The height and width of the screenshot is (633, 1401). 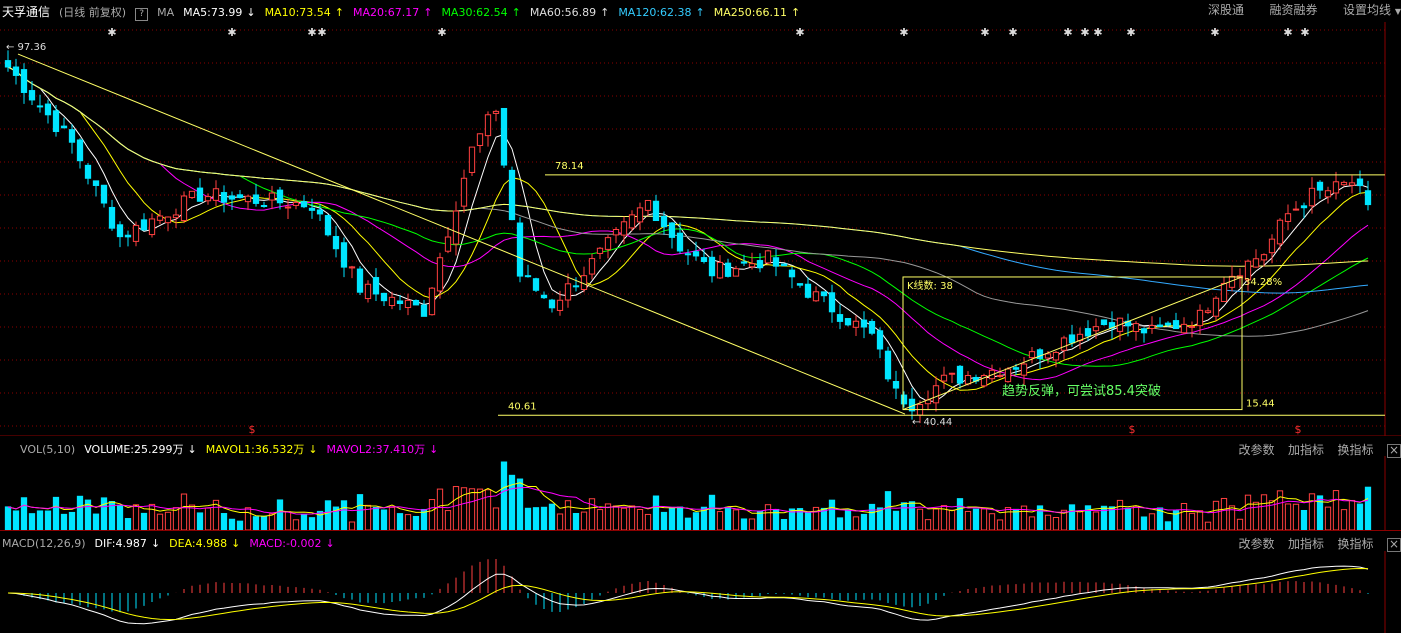 What do you see at coordinates (1394, 545) in the screenshot?
I see `macd-close-icon: ×` at bounding box center [1394, 545].